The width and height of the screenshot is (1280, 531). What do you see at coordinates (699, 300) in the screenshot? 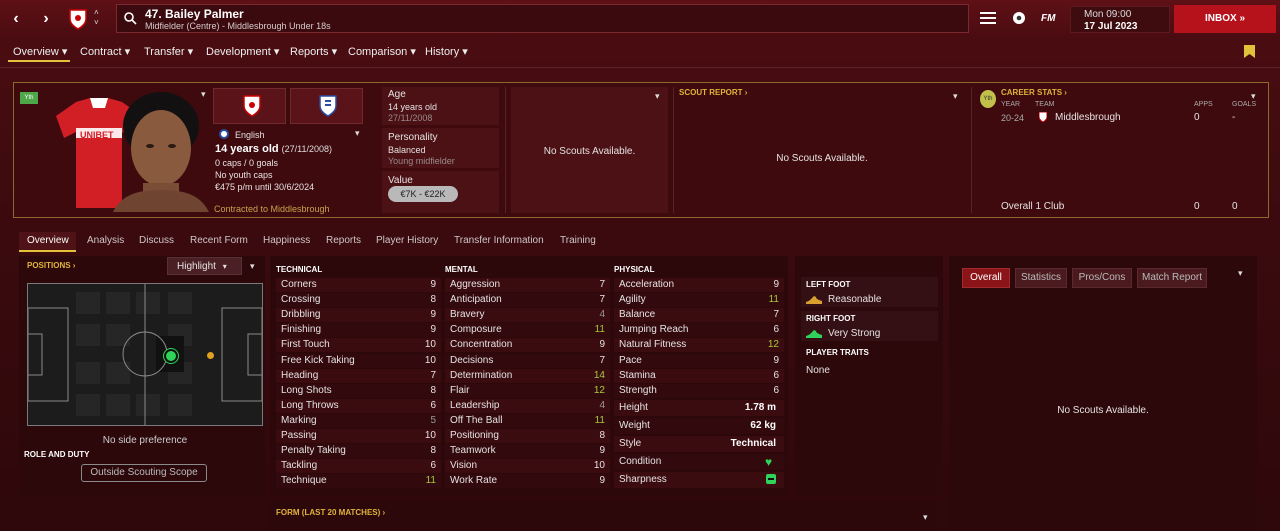
I see `physical-attribute-row: Agility 11` at bounding box center [699, 300].